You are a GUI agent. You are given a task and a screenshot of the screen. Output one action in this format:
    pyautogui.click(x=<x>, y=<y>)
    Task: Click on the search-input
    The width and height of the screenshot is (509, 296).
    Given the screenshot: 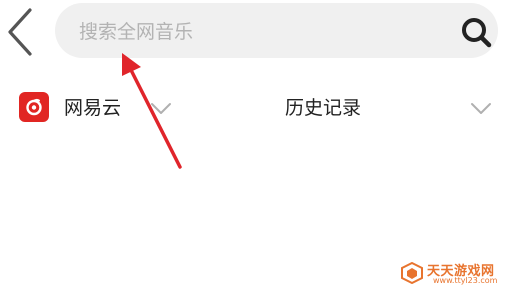 What is the action you would take?
    pyautogui.click(x=259, y=31)
    